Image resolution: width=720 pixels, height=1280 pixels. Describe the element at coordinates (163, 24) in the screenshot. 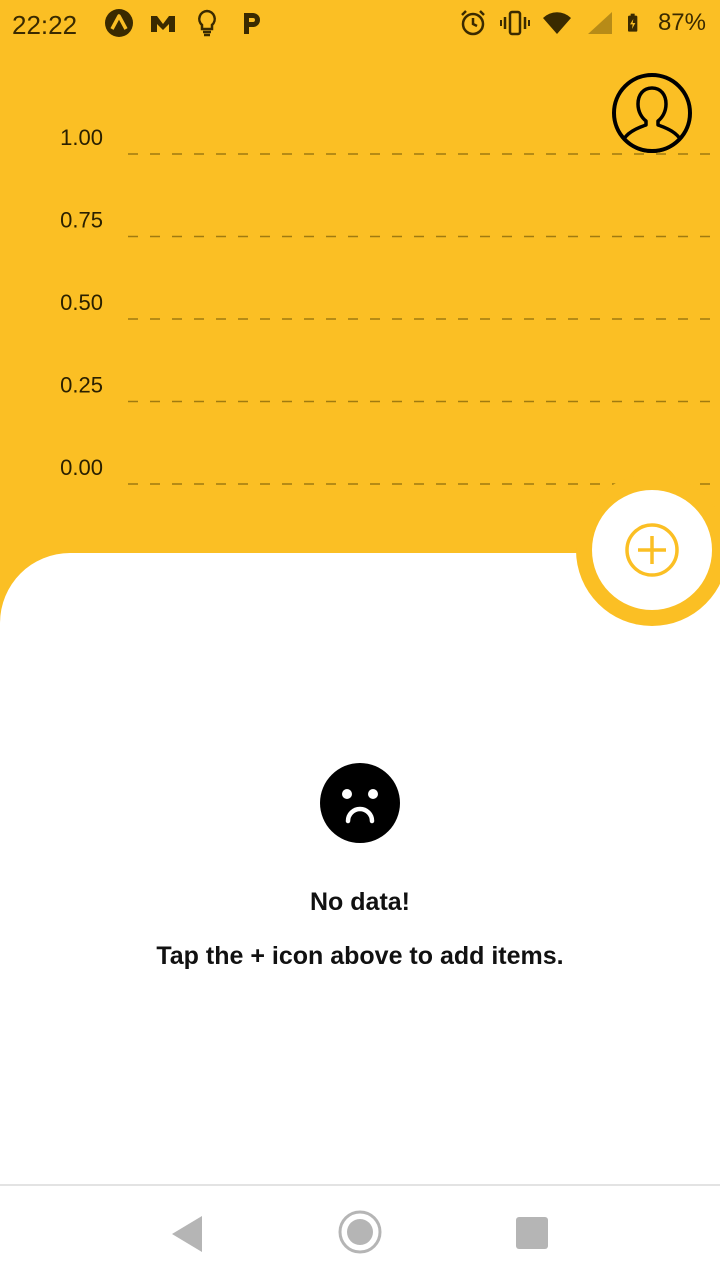

I see `app-m-icon` at that location.